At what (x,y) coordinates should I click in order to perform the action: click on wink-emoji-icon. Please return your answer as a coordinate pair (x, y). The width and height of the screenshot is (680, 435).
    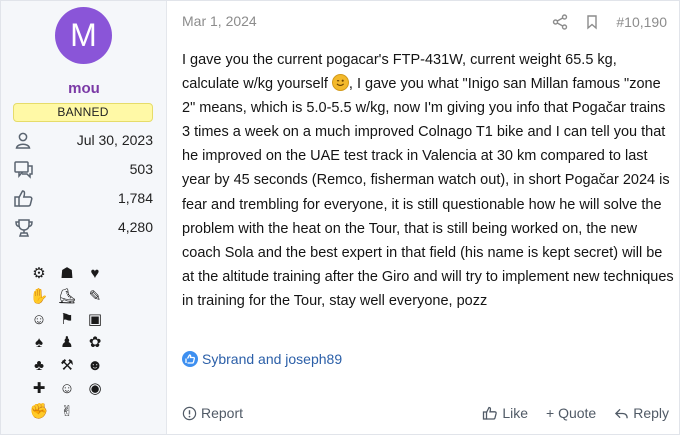
    Looking at the image, I should click on (340, 83).